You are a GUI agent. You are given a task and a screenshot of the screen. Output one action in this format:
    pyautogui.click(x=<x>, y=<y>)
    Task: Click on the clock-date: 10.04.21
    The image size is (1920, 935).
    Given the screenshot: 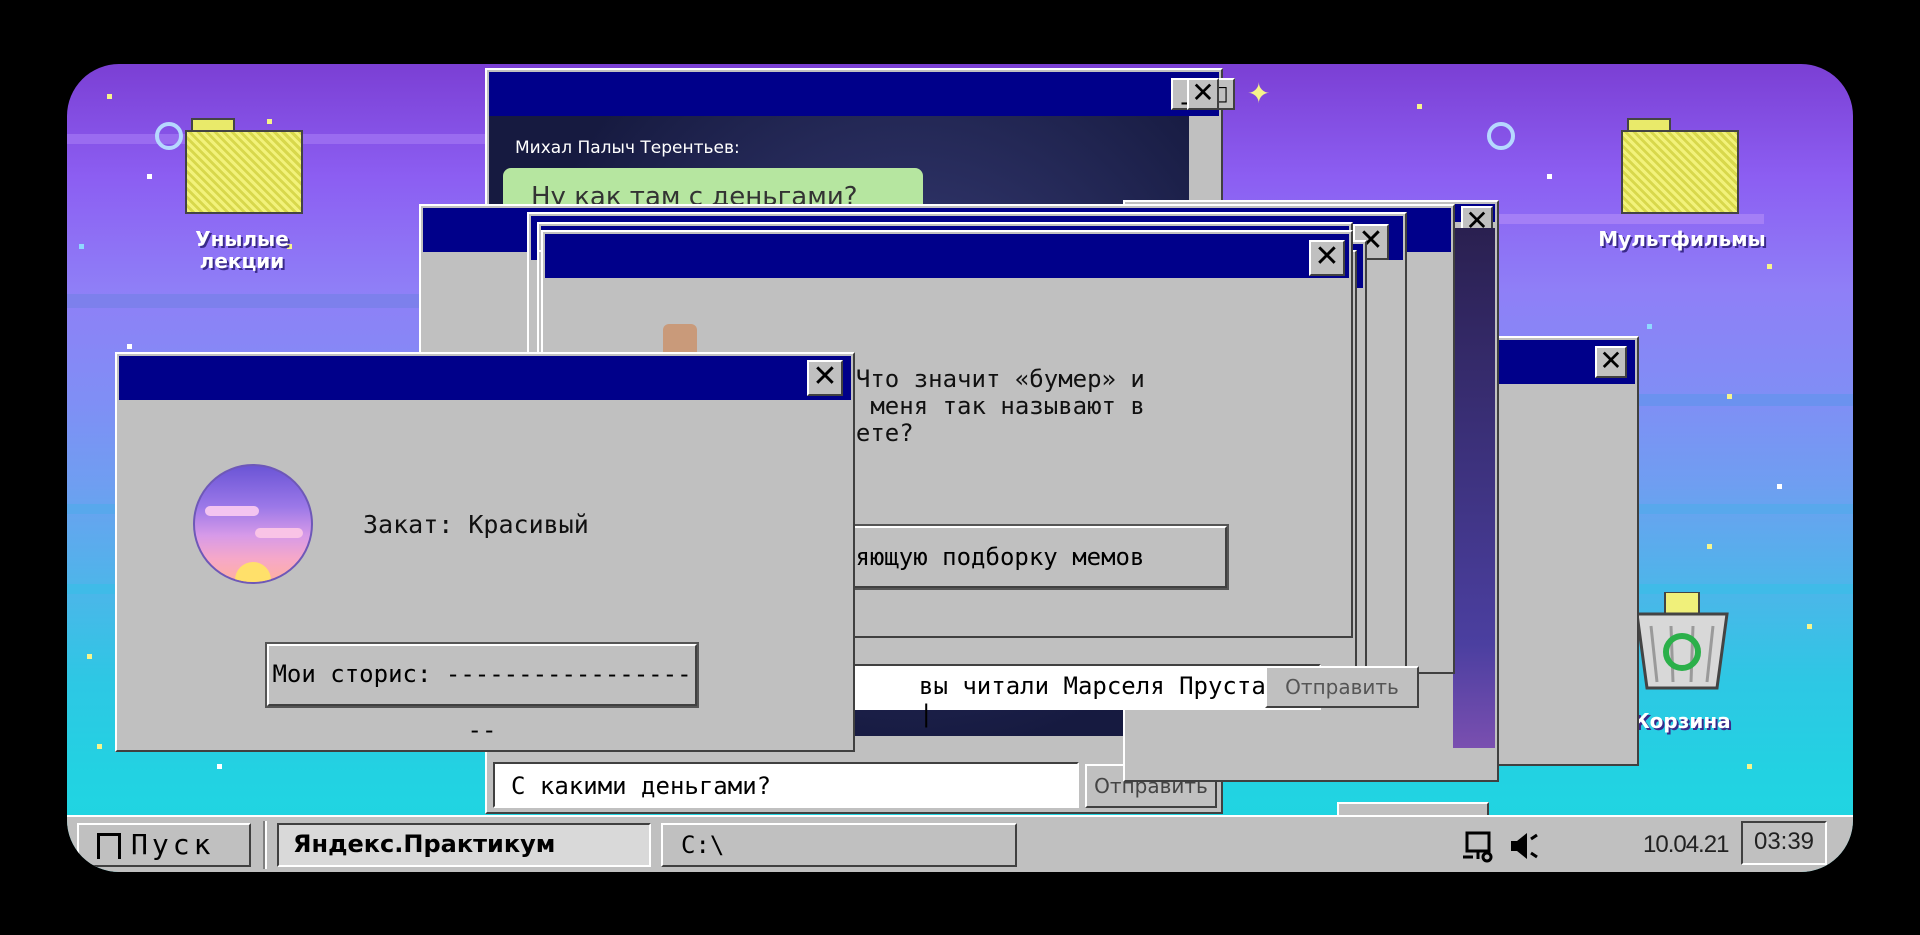 What is the action you would take?
    pyautogui.click(x=1686, y=844)
    